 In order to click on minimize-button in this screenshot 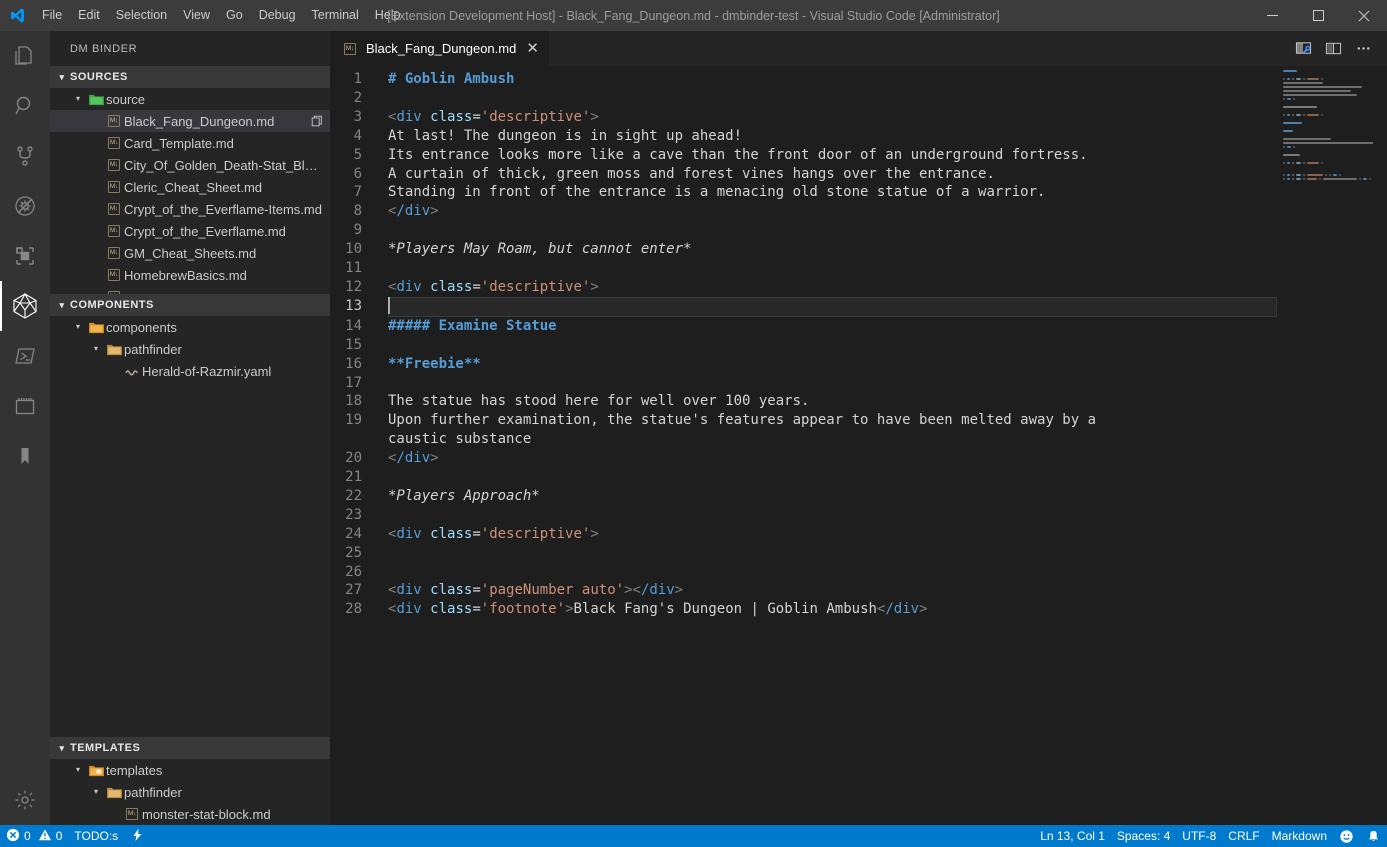, I will do `click(1272, 15)`.